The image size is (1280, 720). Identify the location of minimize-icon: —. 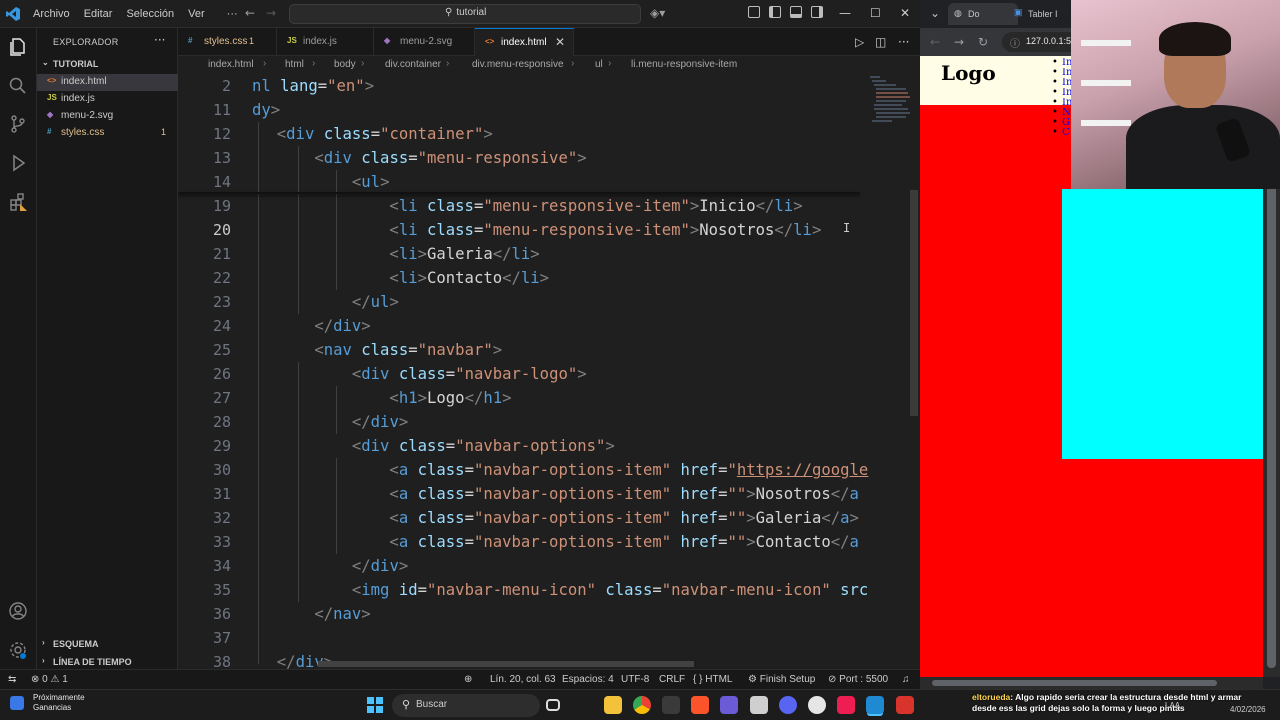
(845, 13).